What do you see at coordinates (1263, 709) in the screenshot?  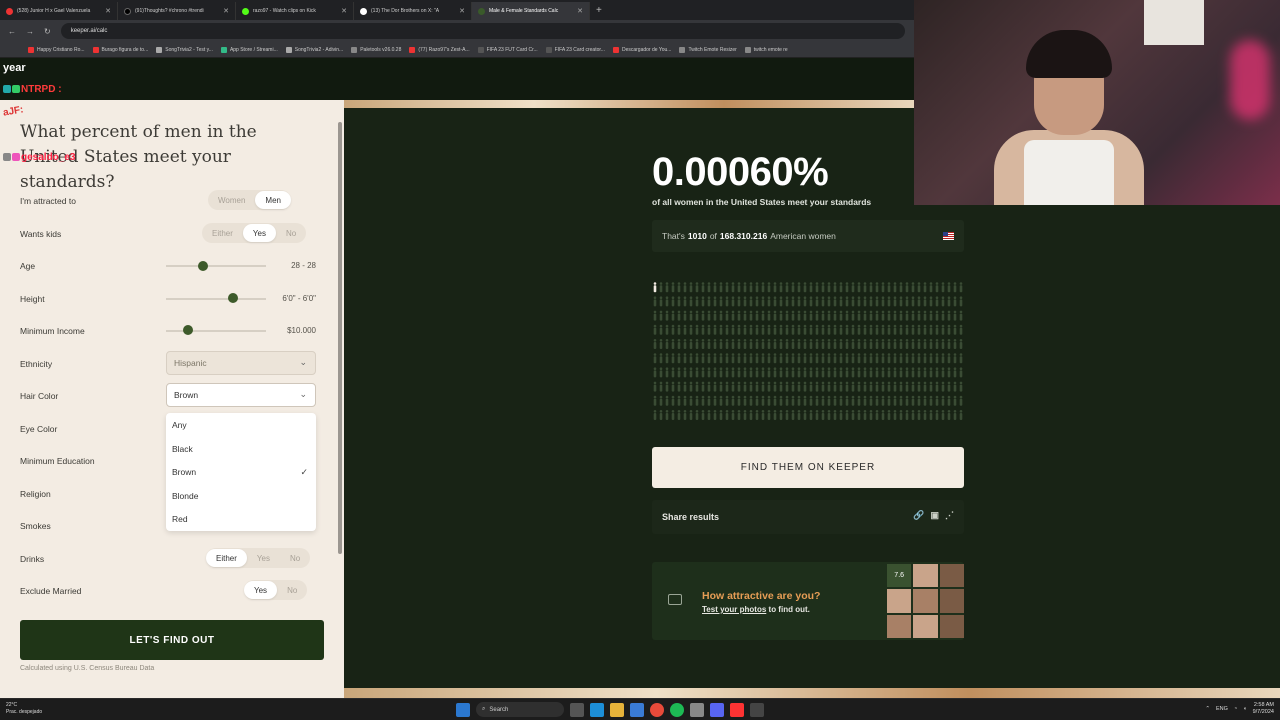 I see `clock: 2:58 AM 9/7/2024` at bounding box center [1263, 709].